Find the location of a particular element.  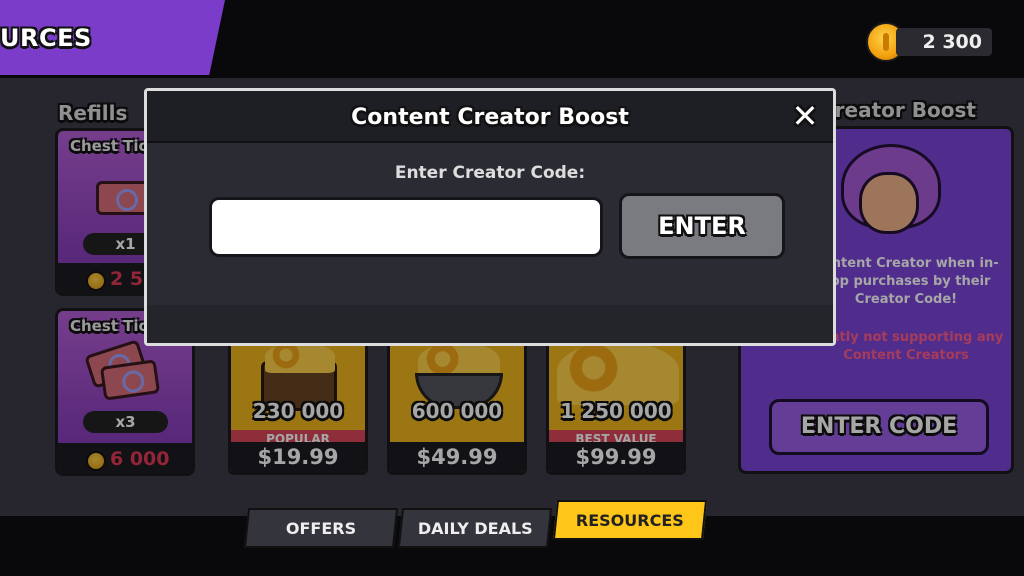

tab-label: RESOURCES is located at coordinates (629, 520).